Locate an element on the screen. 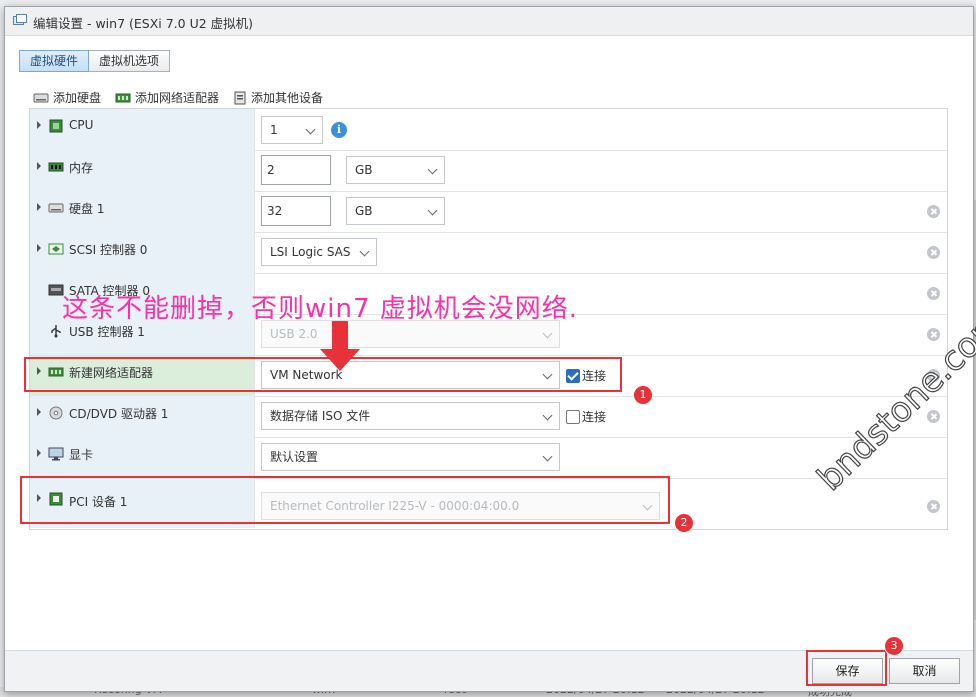 Image resolution: width=976 pixels, height=697 pixels. disk-label: 硬盘 1 is located at coordinates (87, 209).